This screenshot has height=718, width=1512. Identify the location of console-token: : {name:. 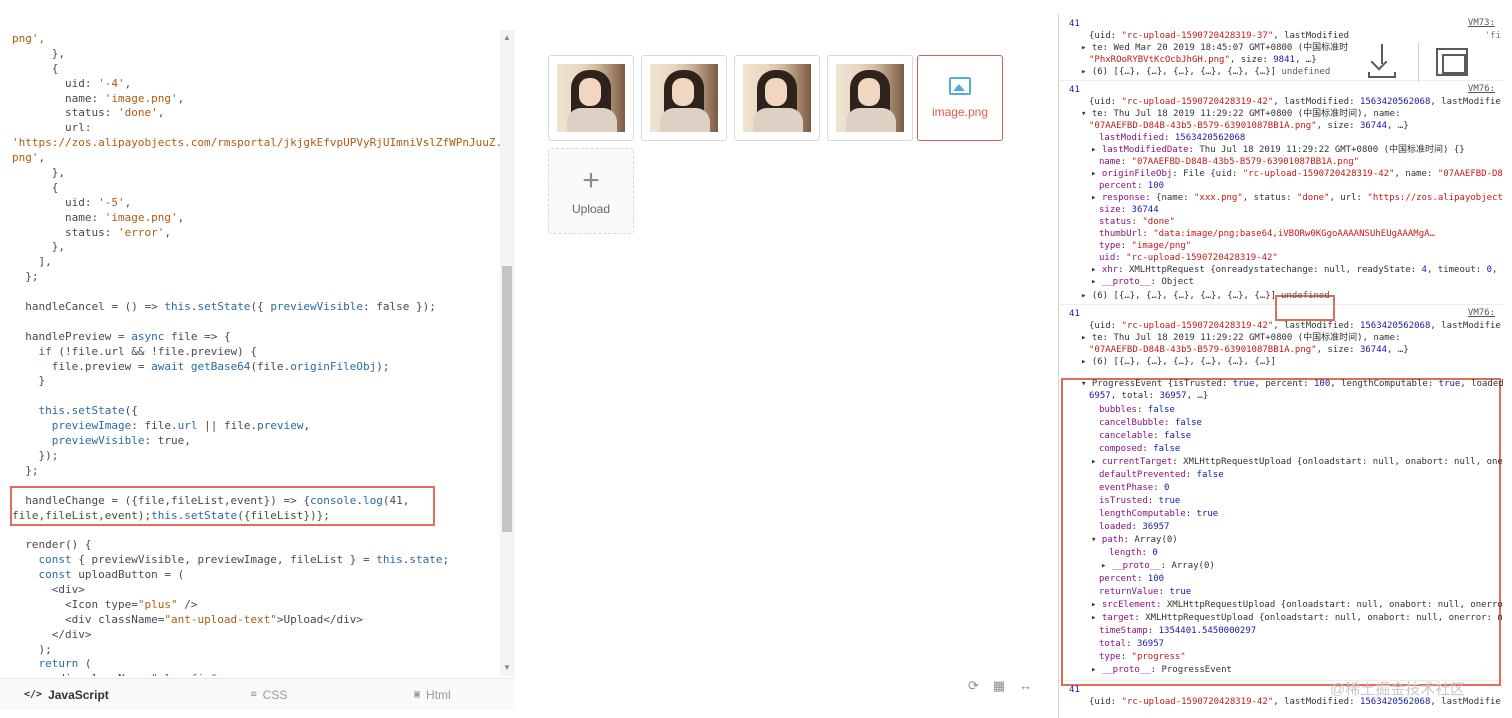
(1169, 198).